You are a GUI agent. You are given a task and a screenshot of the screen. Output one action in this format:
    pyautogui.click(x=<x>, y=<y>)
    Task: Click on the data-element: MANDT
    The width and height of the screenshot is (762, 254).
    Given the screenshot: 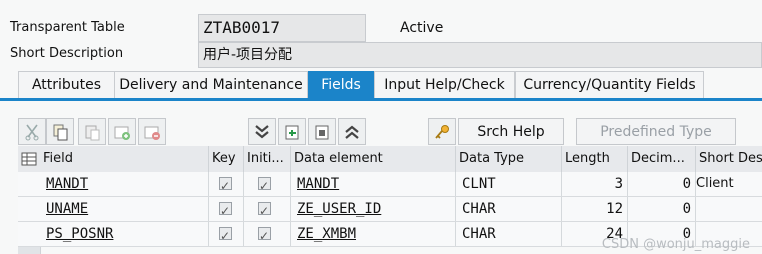 What is the action you would take?
    pyautogui.click(x=318, y=184)
    